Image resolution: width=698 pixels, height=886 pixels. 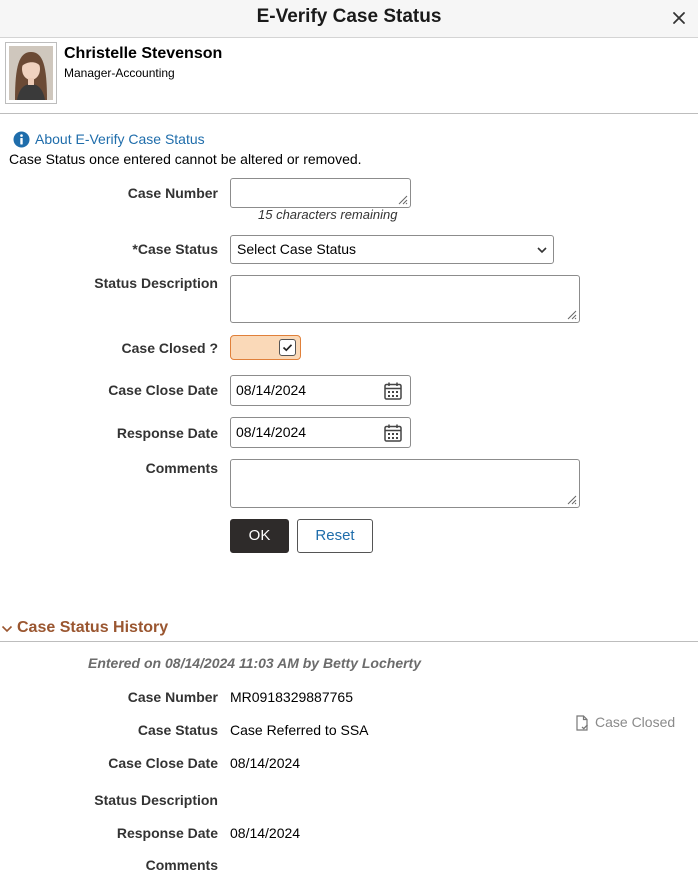 What do you see at coordinates (182, 468) in the screenshot?
I see `comments-label: Comments` at bounding box center [182, 468].